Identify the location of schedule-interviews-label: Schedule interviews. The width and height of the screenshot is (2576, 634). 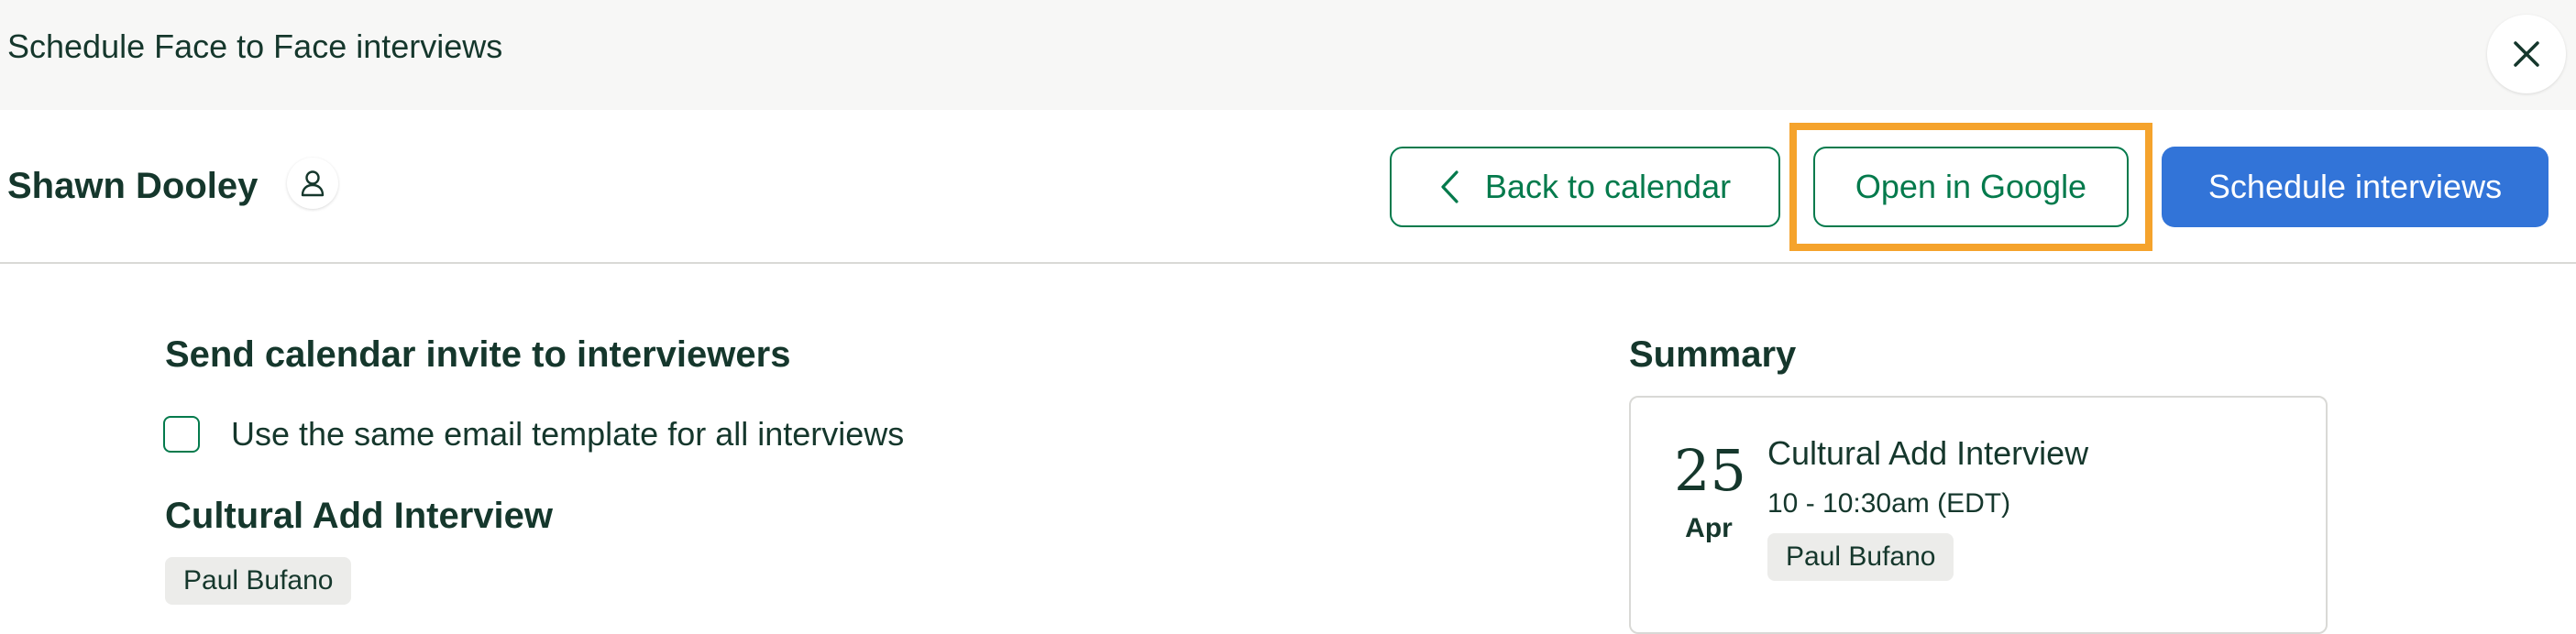
(2355, 187).